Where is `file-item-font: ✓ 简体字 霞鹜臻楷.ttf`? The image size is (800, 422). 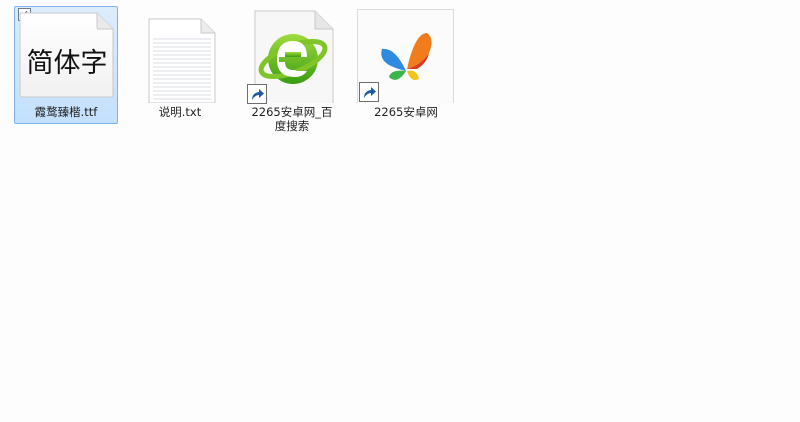 file-item-font: ✓ 简体字 霞鹜臻楷.ttf is located at coordinates (66, 65).